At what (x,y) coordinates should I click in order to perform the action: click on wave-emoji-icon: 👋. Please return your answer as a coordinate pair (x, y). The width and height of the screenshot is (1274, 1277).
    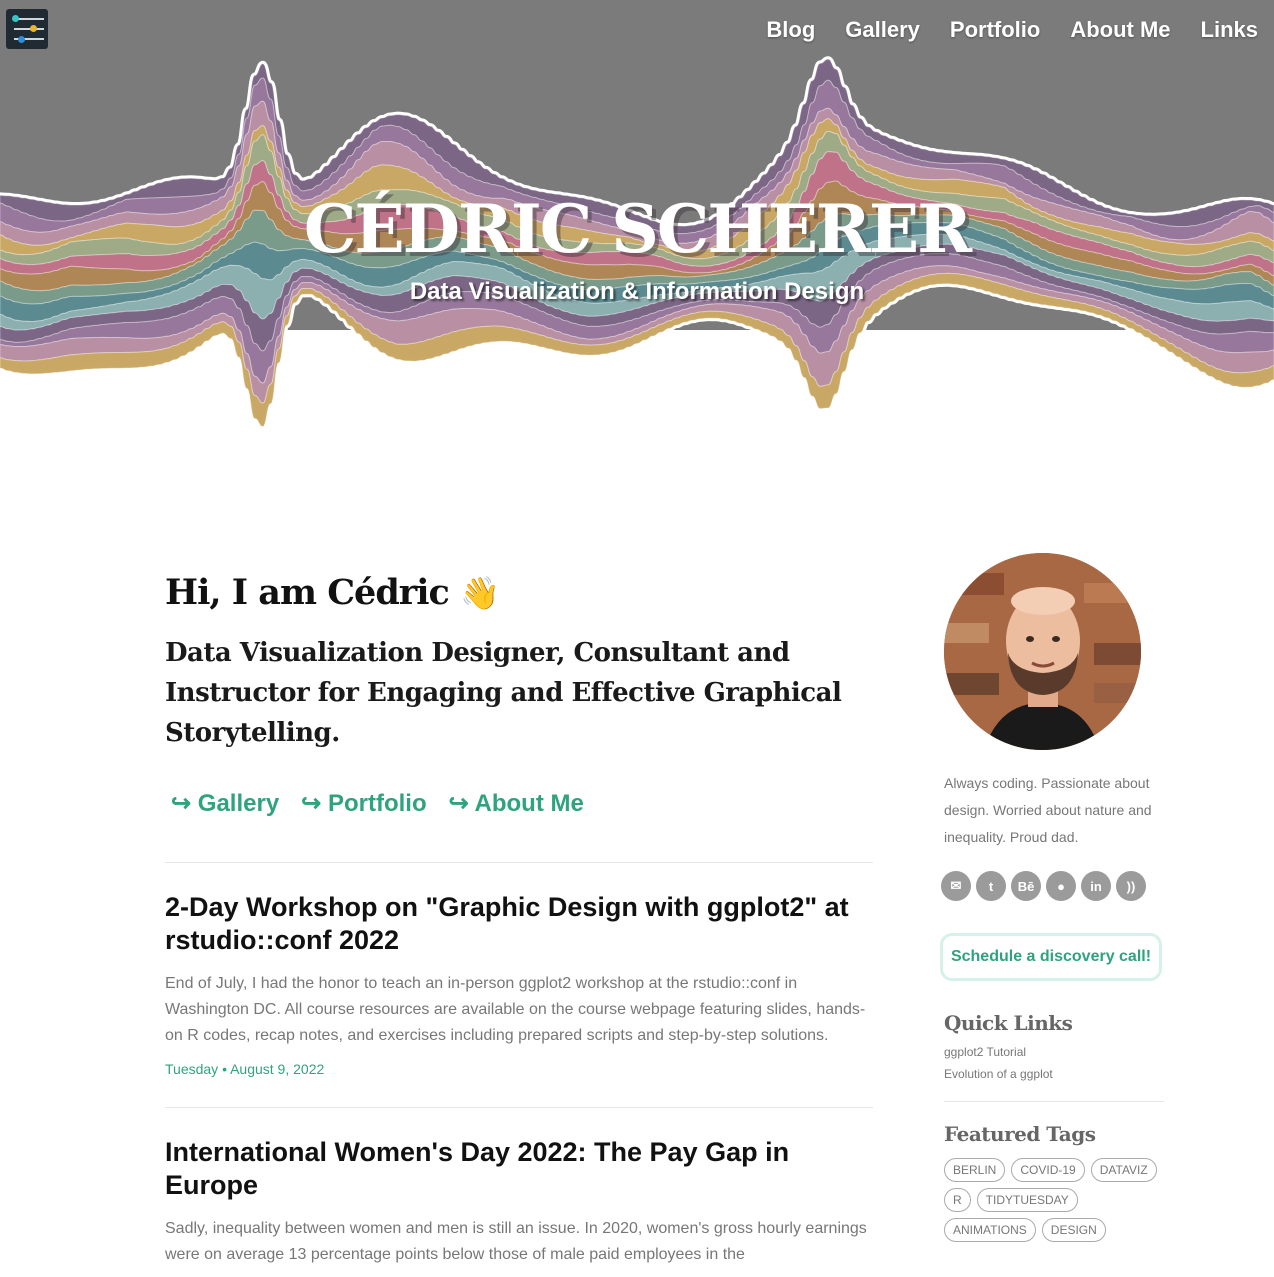
    Looking at the image, I should click on (480, 593).